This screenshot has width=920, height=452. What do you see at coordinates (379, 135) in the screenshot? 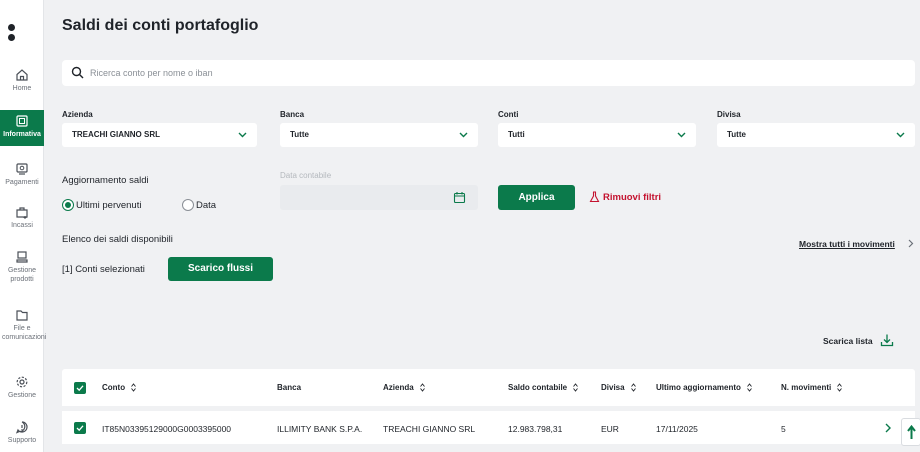
I see `filter-banca-select: Tutte` at bounding box center [379, 135].